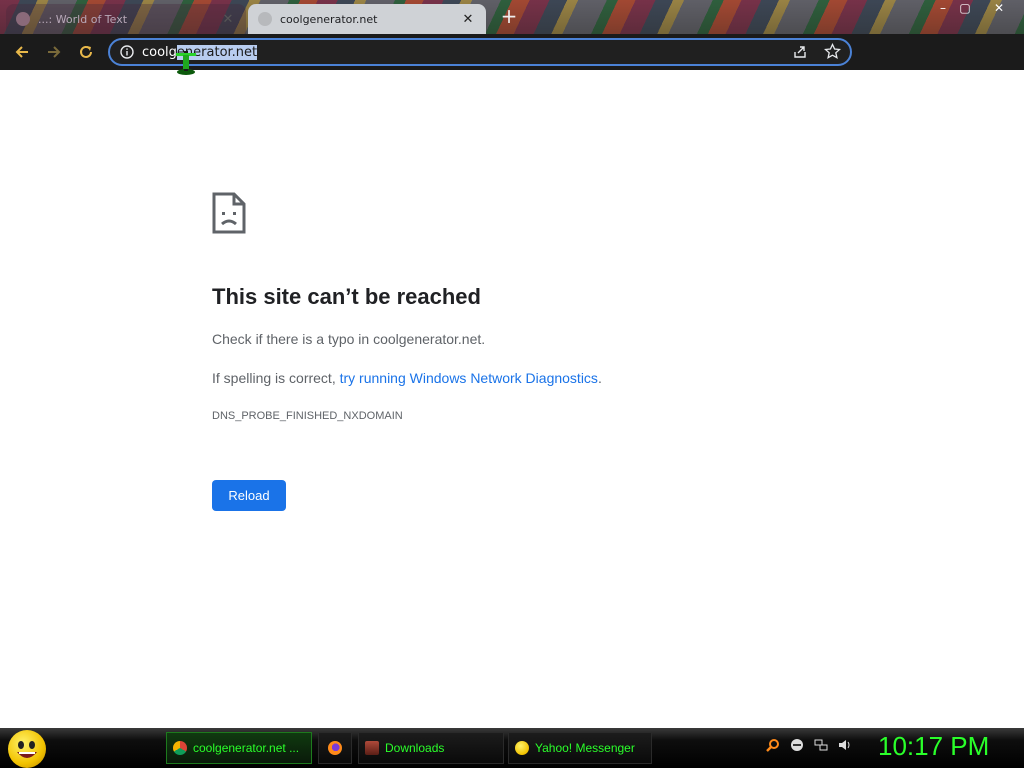 This screenshot has height=772, width=1024. I want to click on site-info-icon, so click(127, 52).